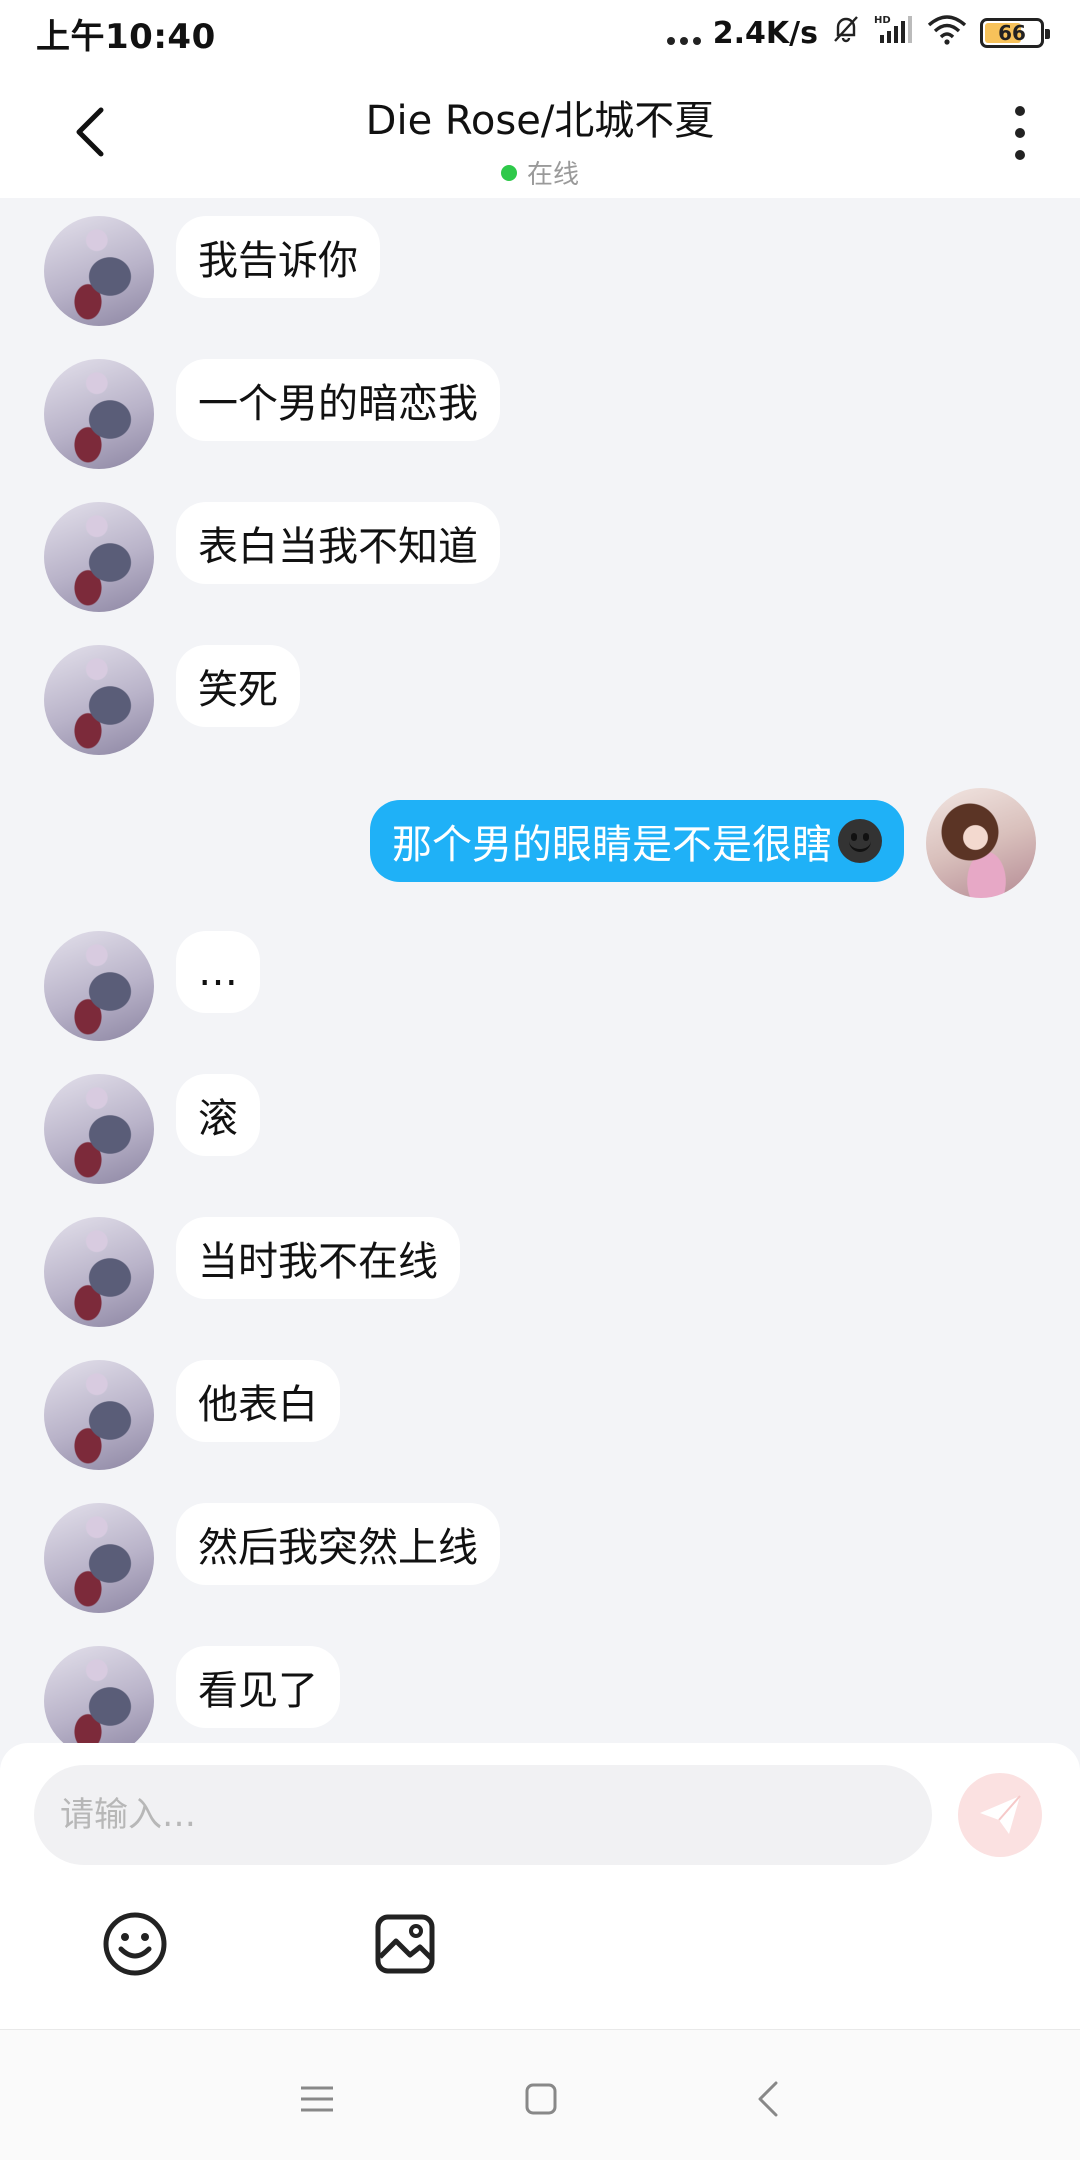 The image size is (1080, 2160). What do you see at coordinates (947, 33) in the screenshot?
I see `wifi-icon` at bounding box center [947, 33].